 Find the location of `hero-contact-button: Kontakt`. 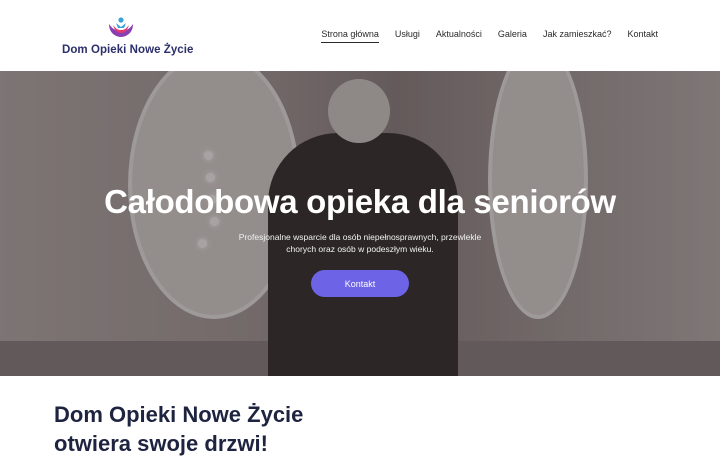

hero-contact-button: Kontakt is located at coordinates (360, 283).